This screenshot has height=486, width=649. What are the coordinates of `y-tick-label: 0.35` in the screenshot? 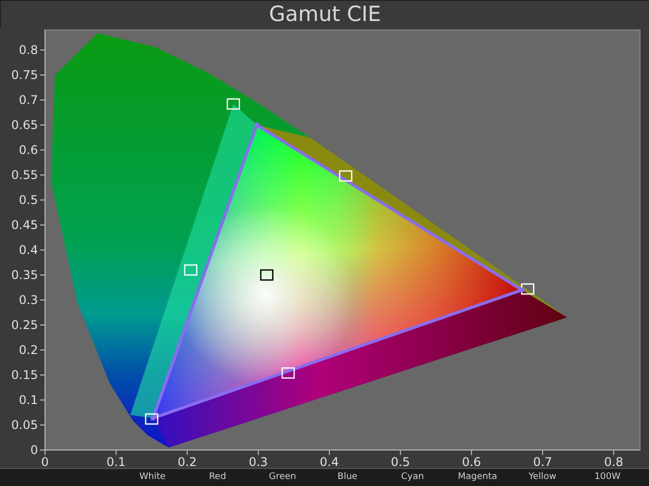 It's located at (24, 275).